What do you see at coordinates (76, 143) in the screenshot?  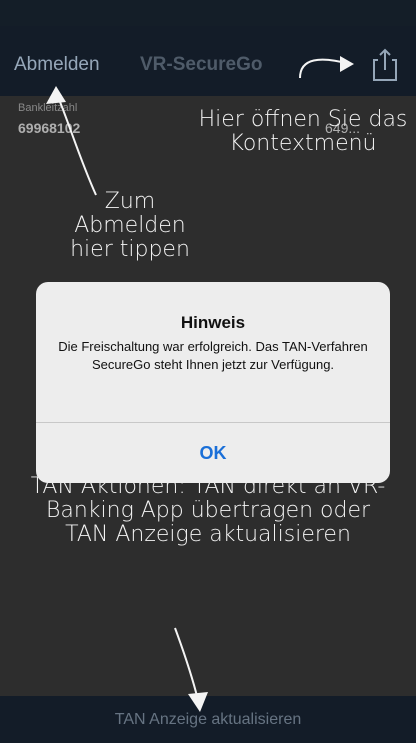 I see `arrow-to-logout` at bounding box center [76, 143].